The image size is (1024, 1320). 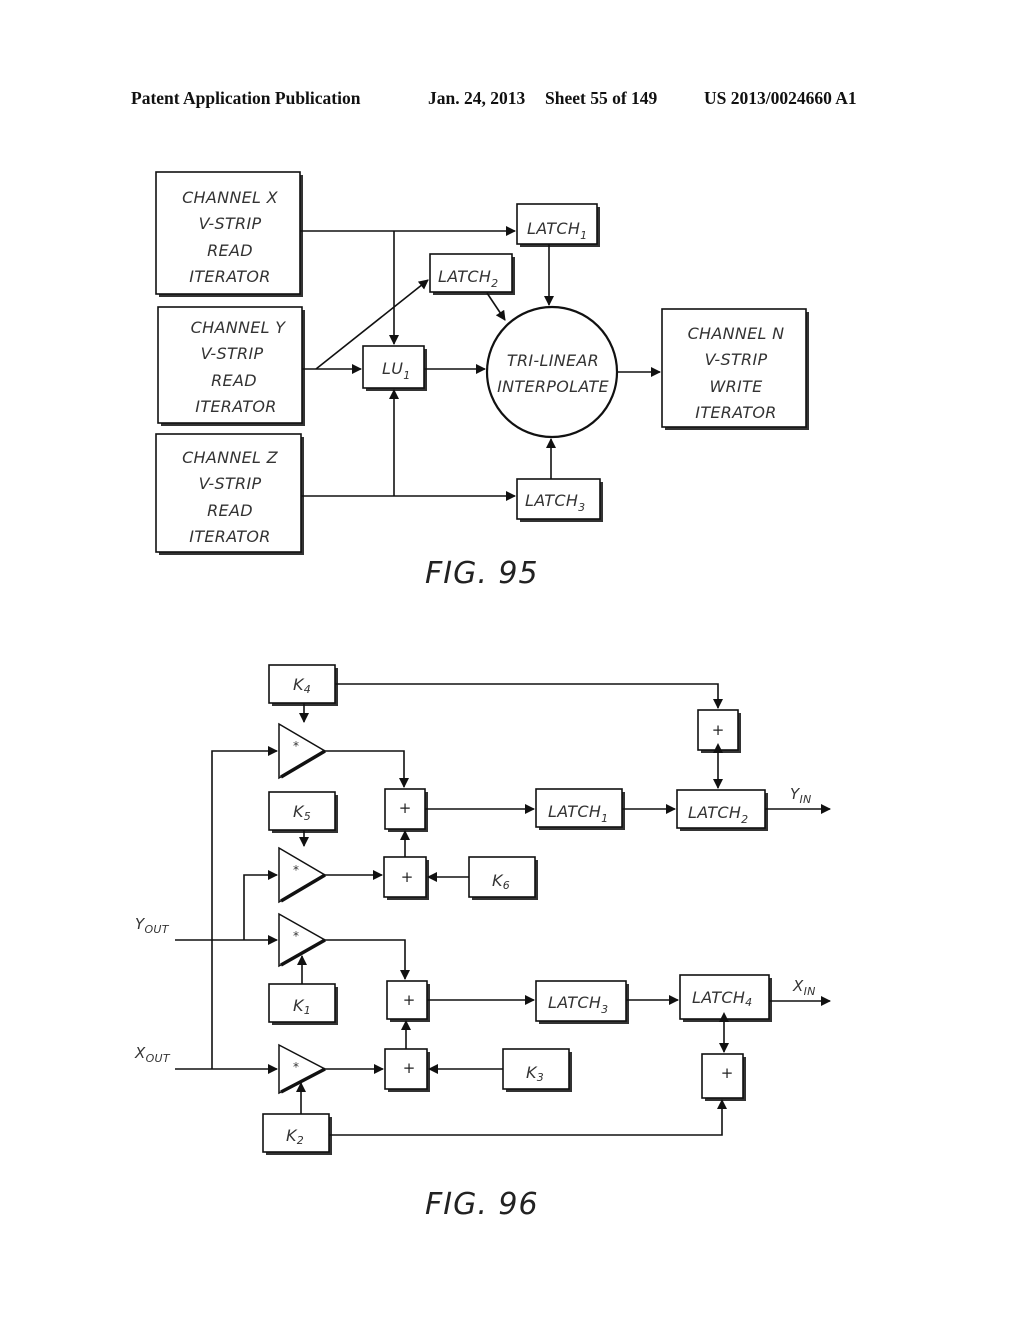 I want to click on multiplier-1: *, so click(x=302, y=751).